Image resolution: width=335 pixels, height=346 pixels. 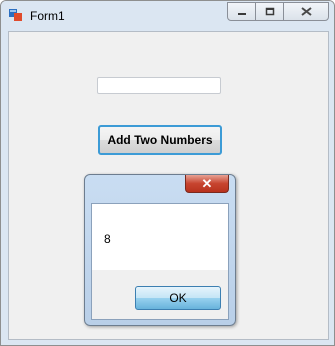 I want to click on minimize-icon, so click(x=241, y=13).